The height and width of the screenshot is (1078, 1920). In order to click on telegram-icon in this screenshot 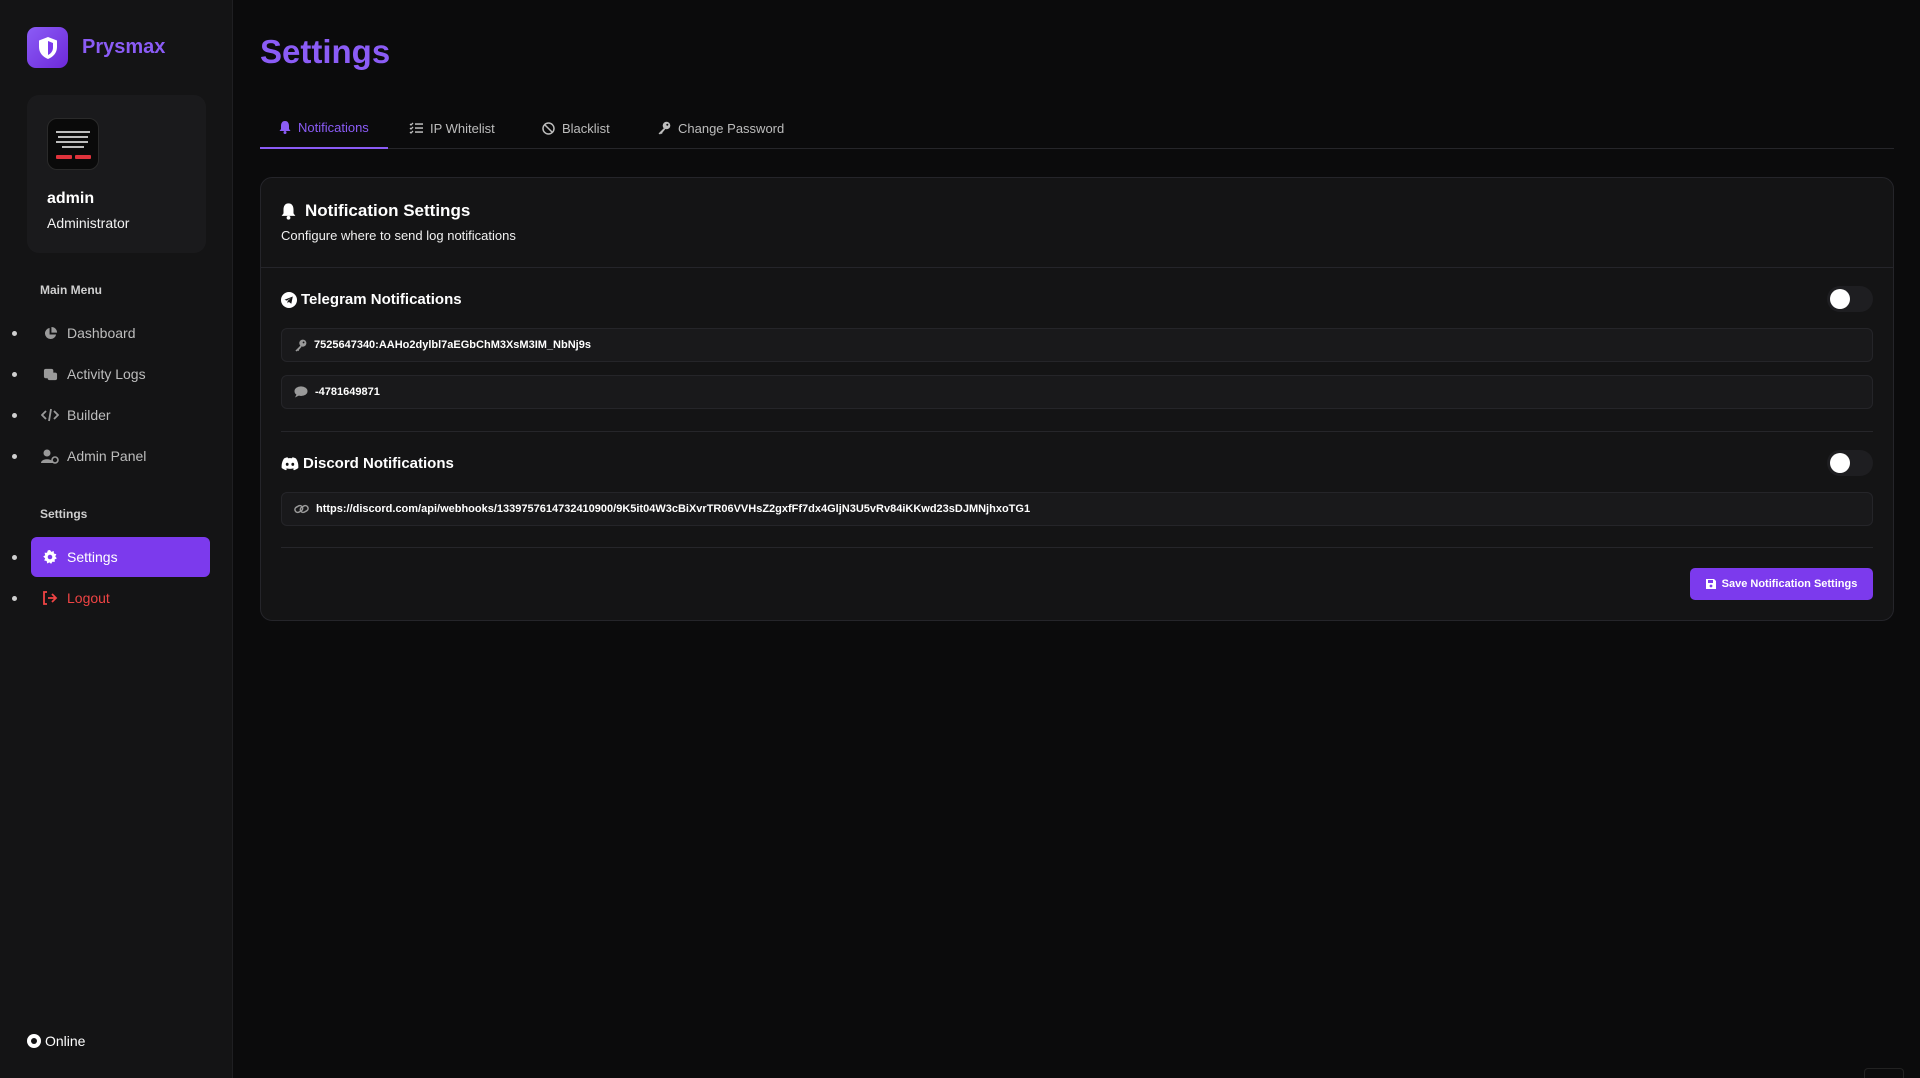, I will do `click(289, 299)`.